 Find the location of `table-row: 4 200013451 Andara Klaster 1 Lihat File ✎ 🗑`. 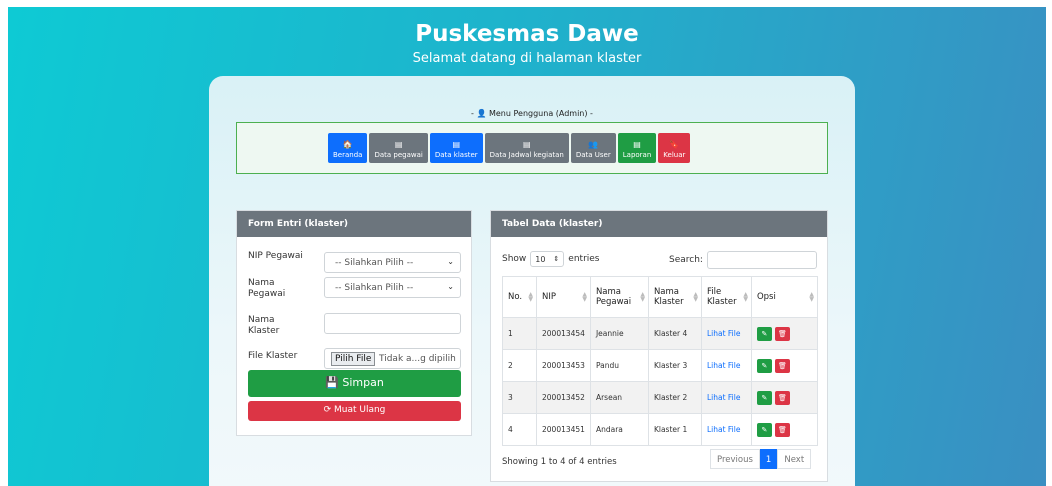

table-row: 4 200013451 Andara Klaster 1 Lihat File ✎ 🗑 is located at coordinates (660, 429).